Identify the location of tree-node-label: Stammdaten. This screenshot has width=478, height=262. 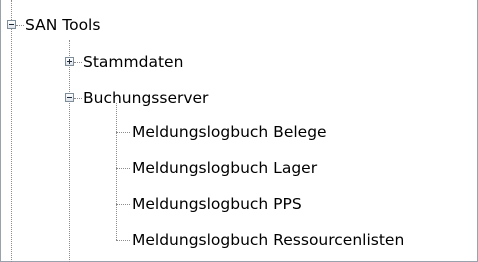
(133, 62).